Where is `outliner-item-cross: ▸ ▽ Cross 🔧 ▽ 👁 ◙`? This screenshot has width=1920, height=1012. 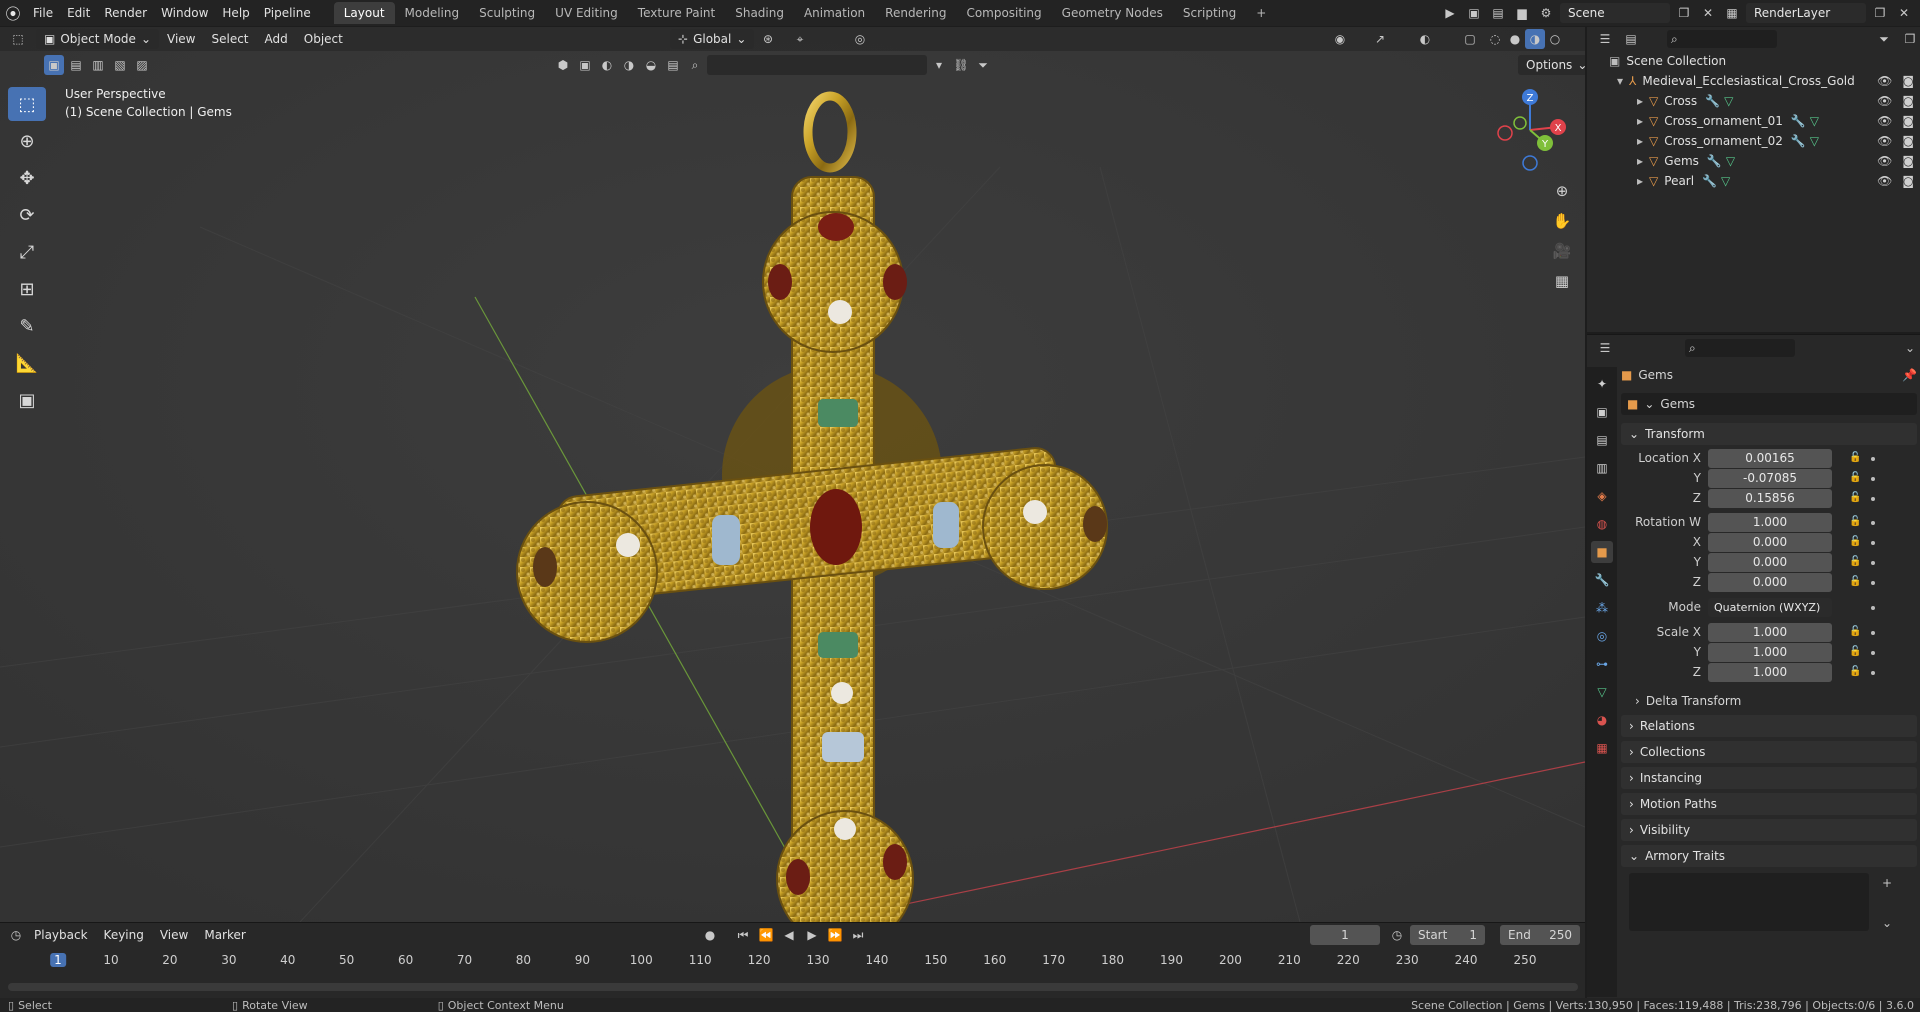 outliner-item-cross: ▸ ▽ Cross 🔧 ▽ 👁 ◙ is located at coordinates (1753, 101).